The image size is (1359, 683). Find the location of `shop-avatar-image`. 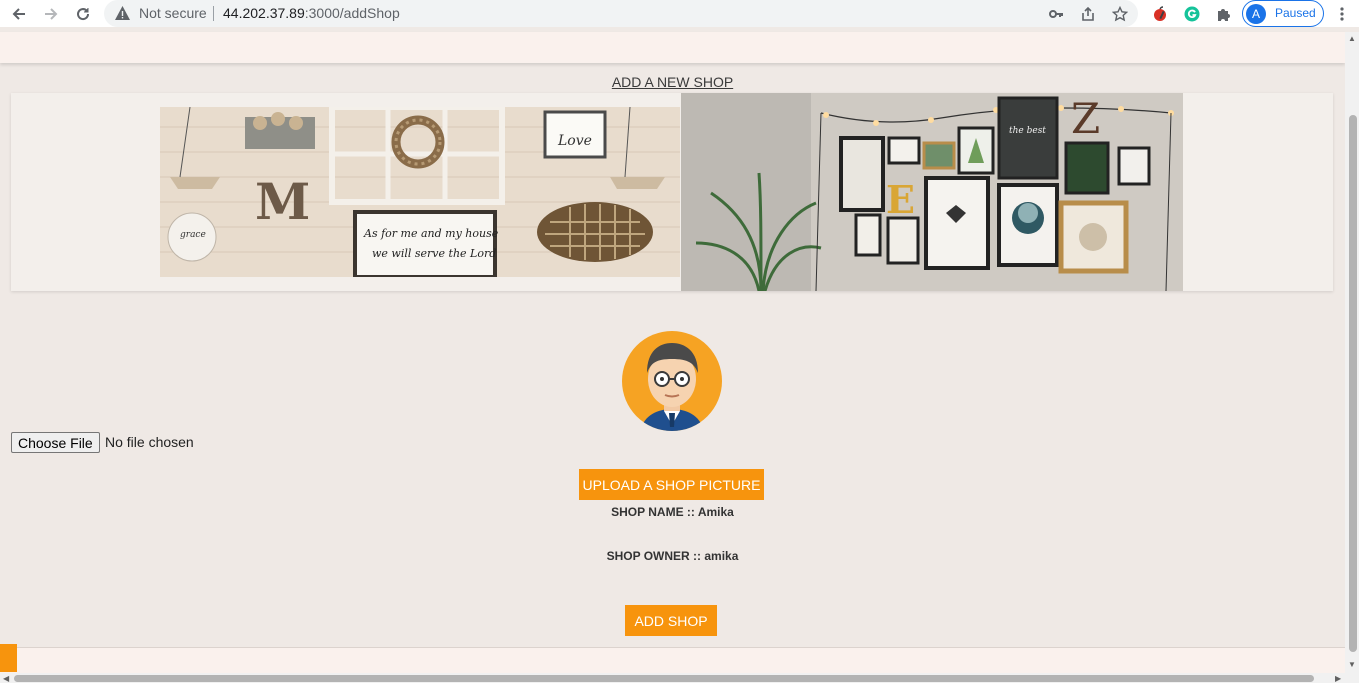

shop-avatar-image is located at coordinates (672, 381).